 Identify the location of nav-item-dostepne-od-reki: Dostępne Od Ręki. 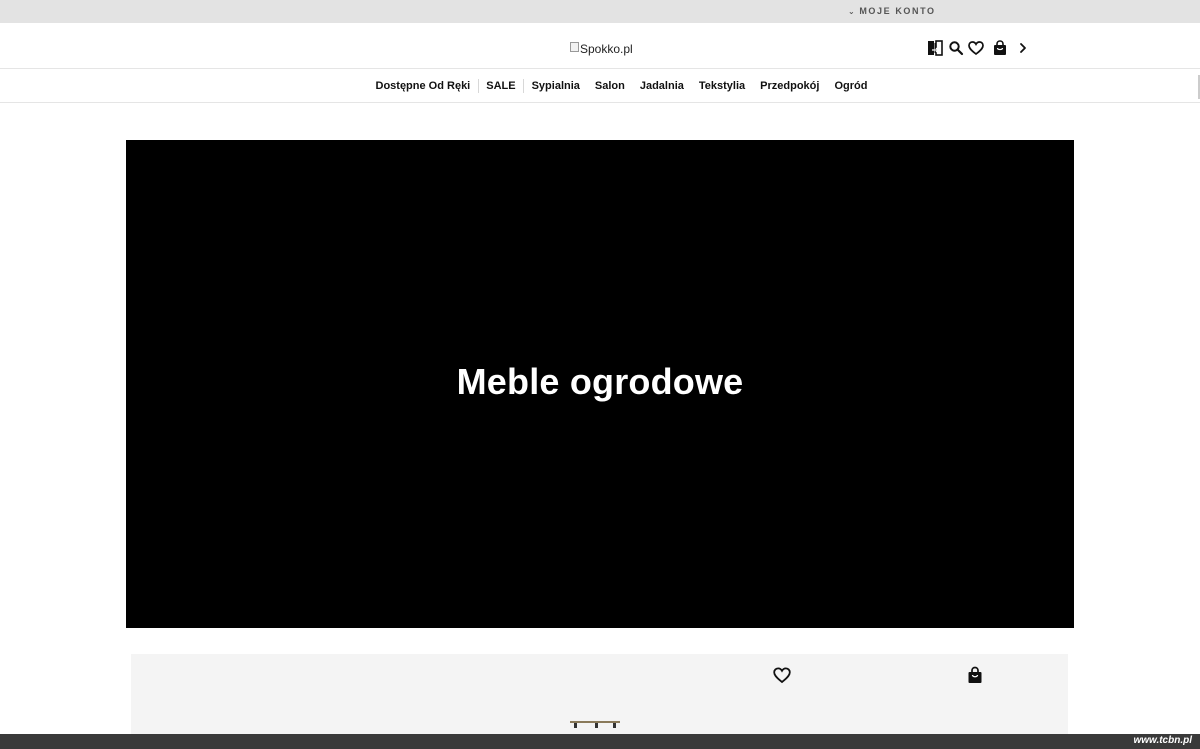
(423, 86).